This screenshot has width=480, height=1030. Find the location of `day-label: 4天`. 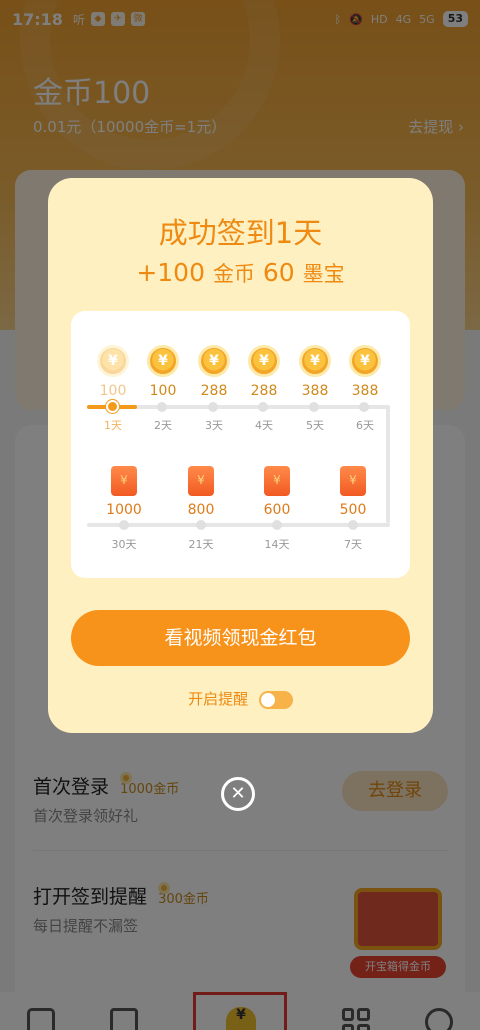

day-label: 4天 is located at coordinates (264, 425).